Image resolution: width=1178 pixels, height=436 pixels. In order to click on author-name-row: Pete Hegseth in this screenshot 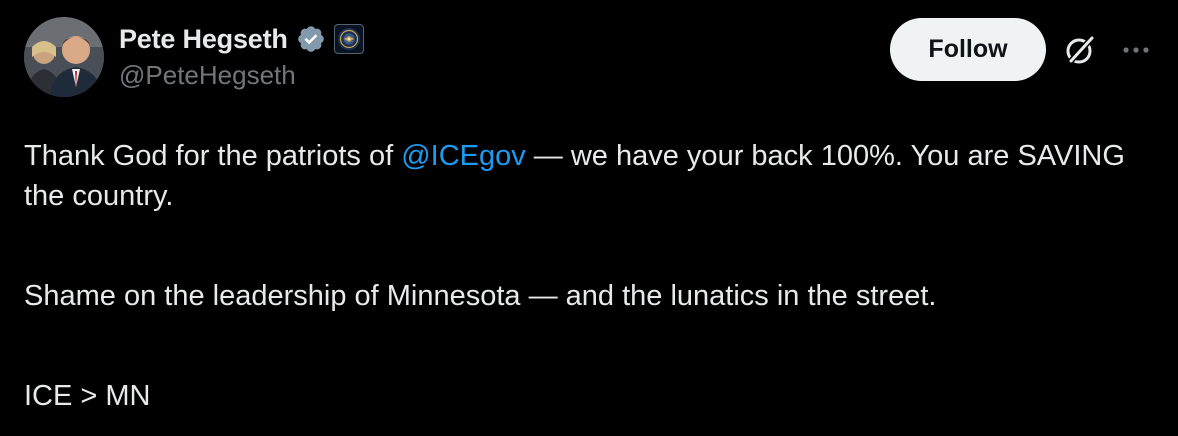, I will do `click(241, 39)`.